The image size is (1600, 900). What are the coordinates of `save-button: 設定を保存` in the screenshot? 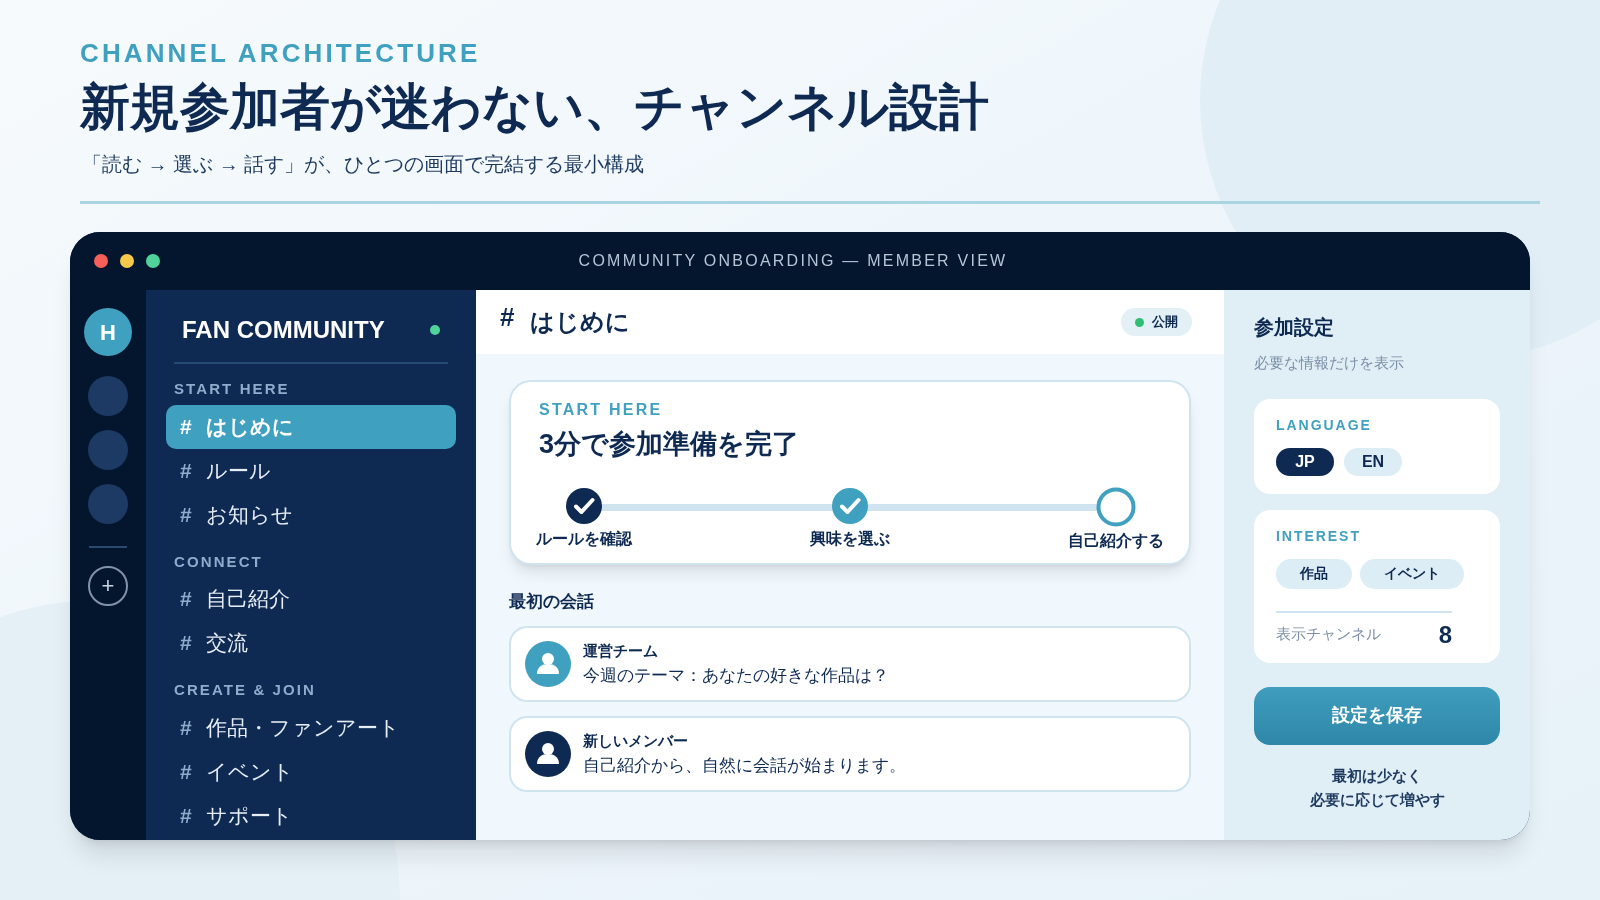 It's located at (1377, 715).